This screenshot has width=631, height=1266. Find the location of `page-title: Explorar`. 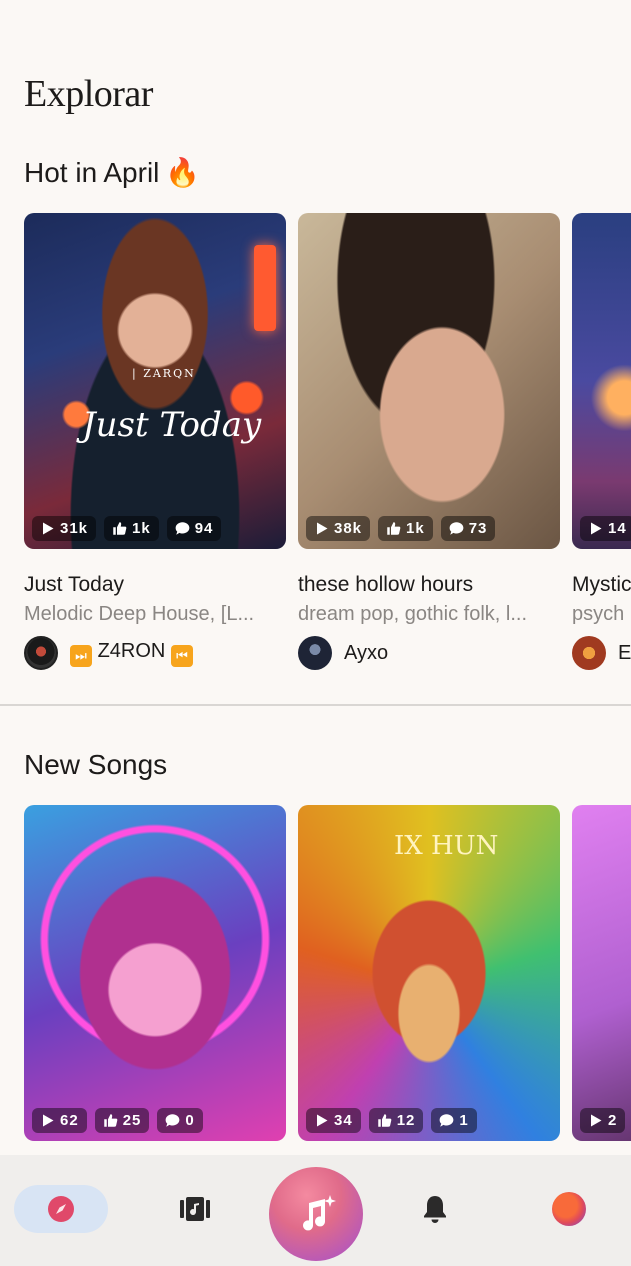

page-title: Explorar is located at coordinates (88, 94).